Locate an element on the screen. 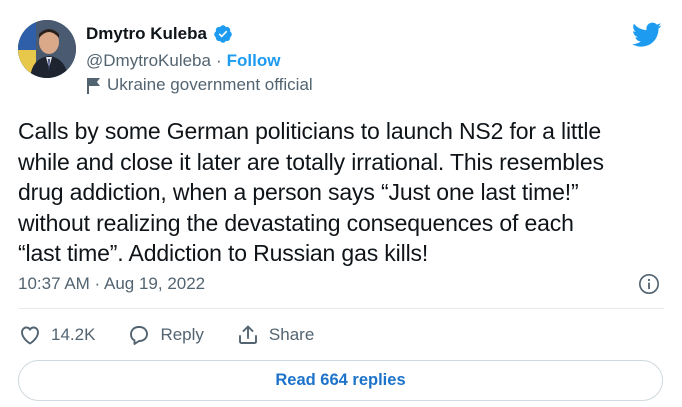  share-button: Share is located at coordinates (275, 335).